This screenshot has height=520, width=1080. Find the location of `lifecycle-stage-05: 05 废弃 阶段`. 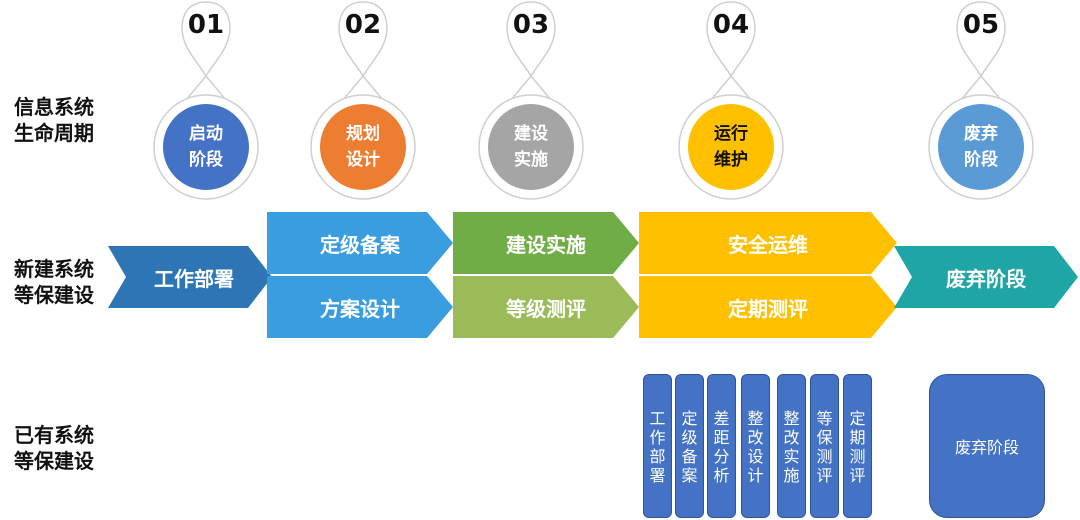

lifecycle-stage-05: 05 废弃 阶段 is located at coordinates (981, 100).